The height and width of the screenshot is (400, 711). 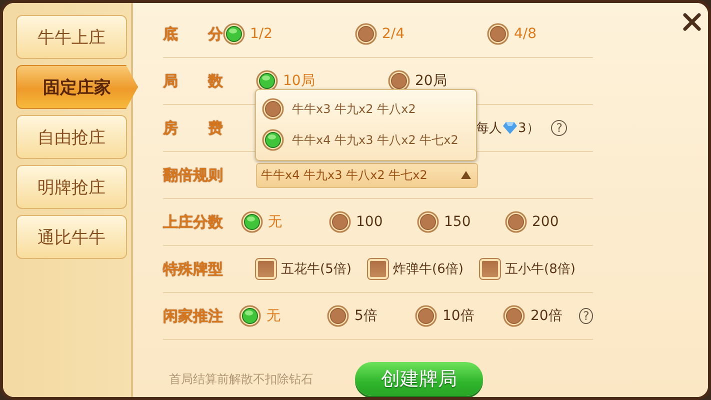 What do you see at coordinates (367, 175) in the screenshot?
I see `dropdown: 牛牛x4 牛九x3 牛八x2 牛七x2` at bounding box center [367, 175].